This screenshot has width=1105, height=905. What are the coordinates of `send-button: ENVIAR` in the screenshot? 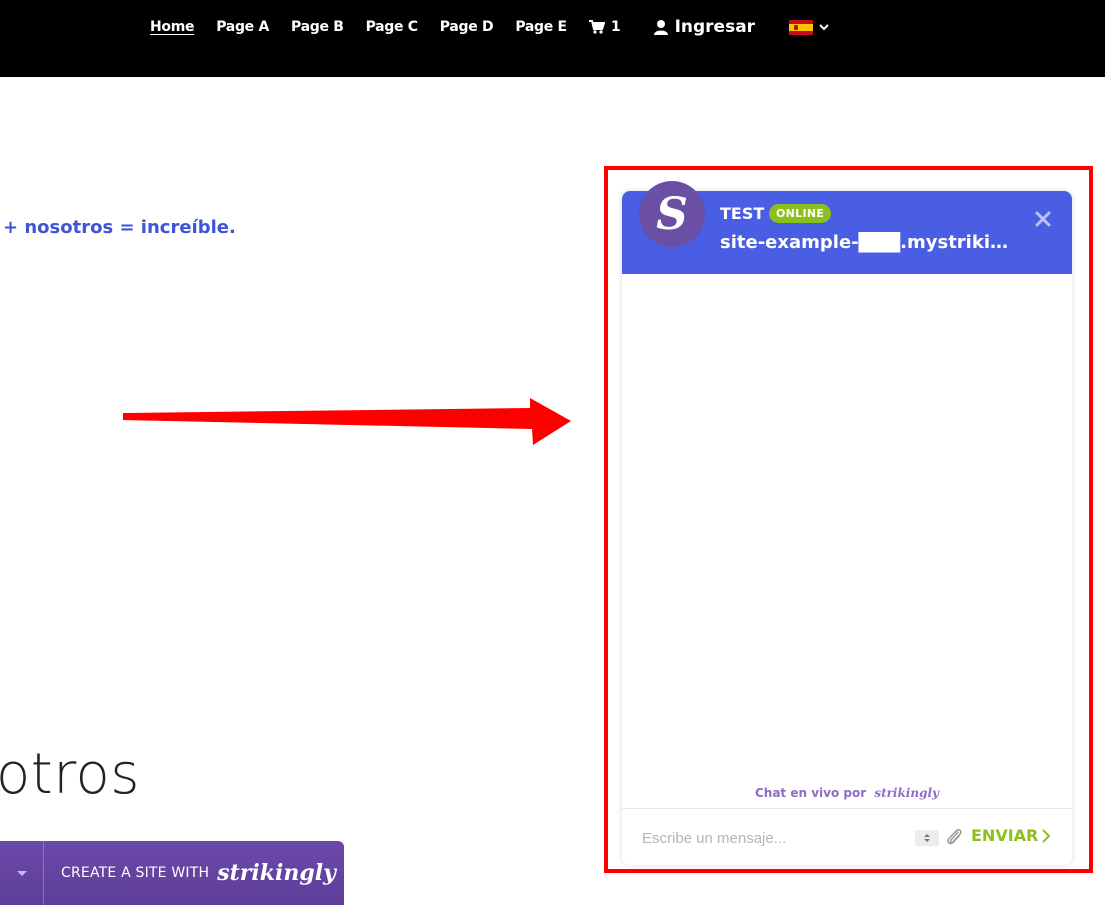 It's located at (1011, 835).